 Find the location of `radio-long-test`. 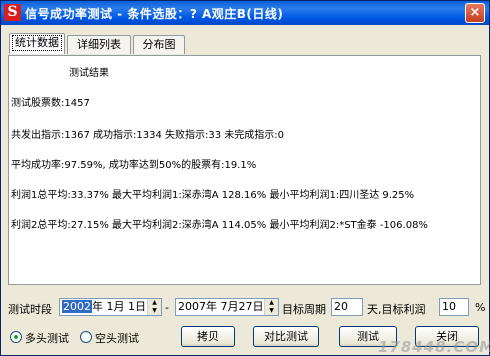

radio-long-test is located at coordinates (16, 337).